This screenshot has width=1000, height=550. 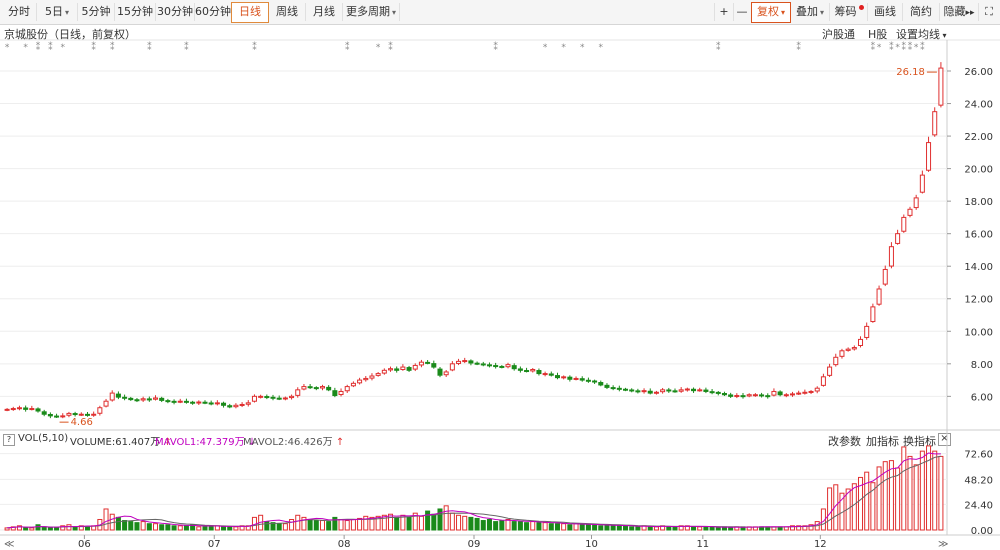 What do you see at coordinates (724, 12) in the screenshot?
I see `zoom-in-button: +` at bounding box center [724, 12].